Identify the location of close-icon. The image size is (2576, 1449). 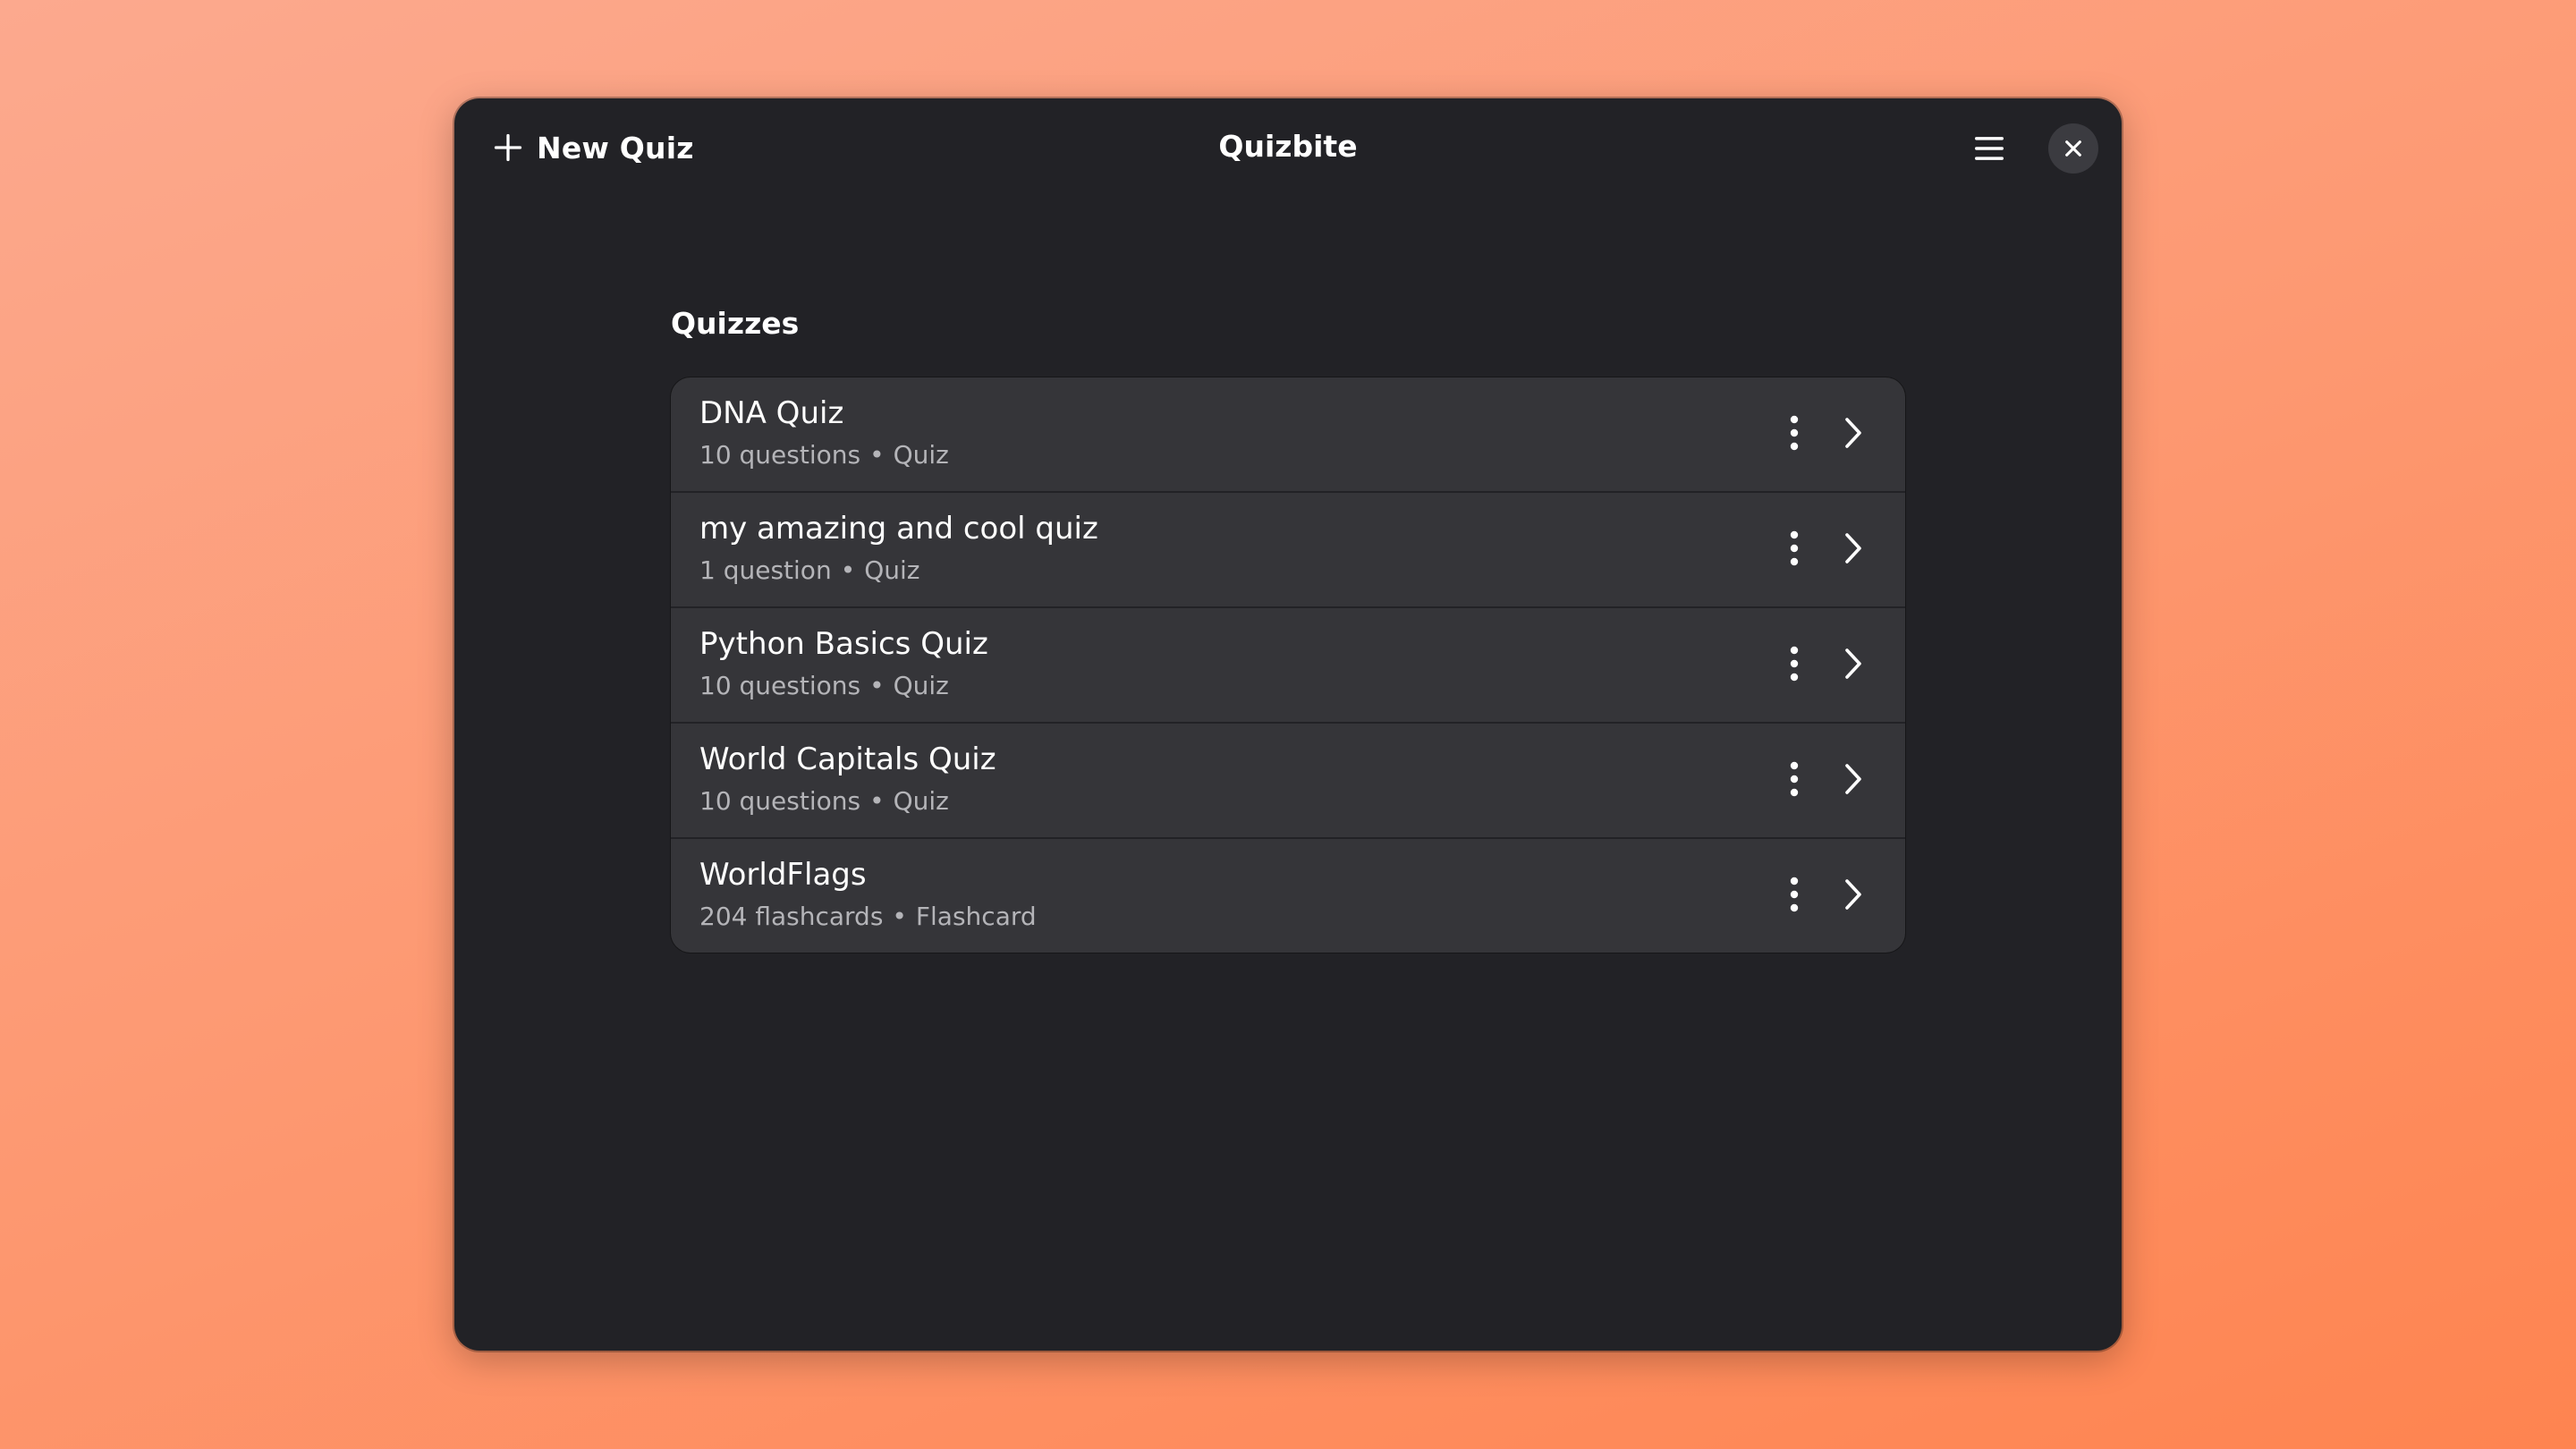
(2073, 148).